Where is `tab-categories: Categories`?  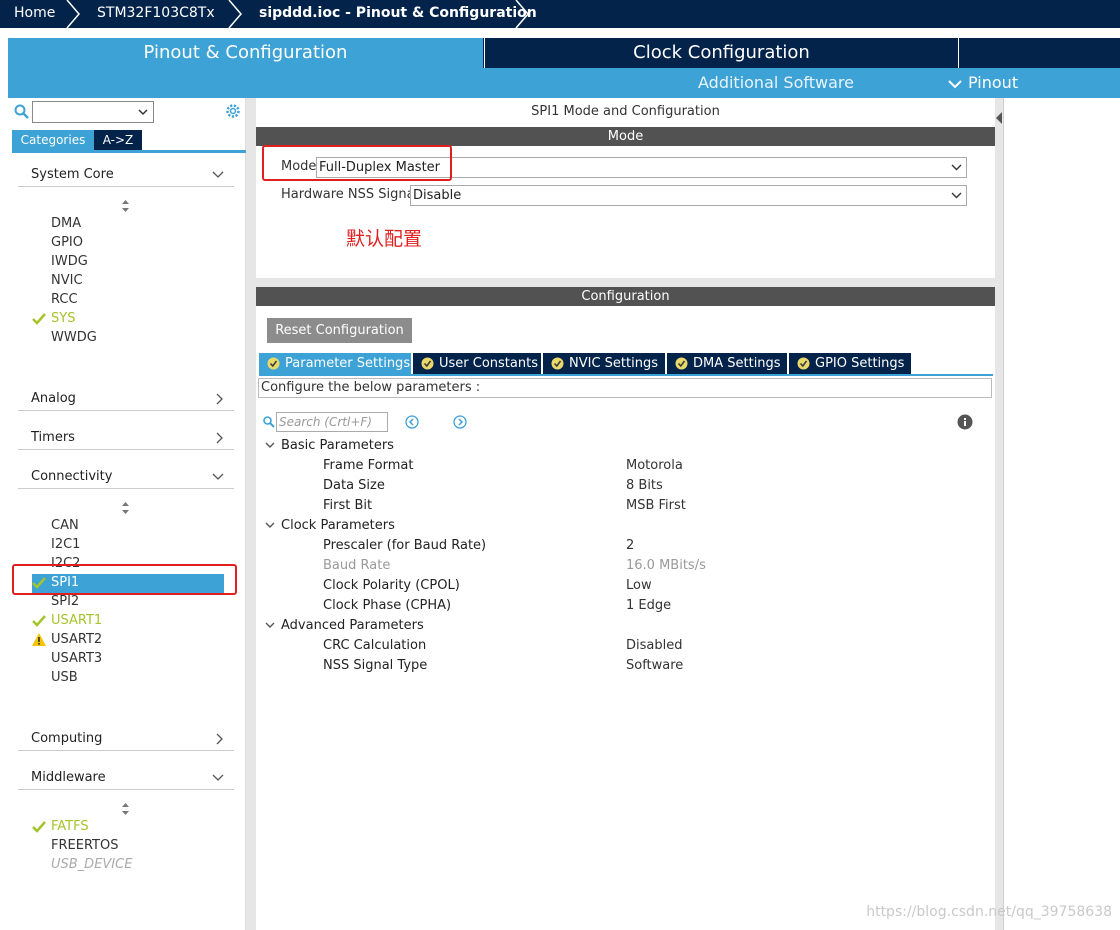
tab-categories: Categories is located at coordinates (53, 140).